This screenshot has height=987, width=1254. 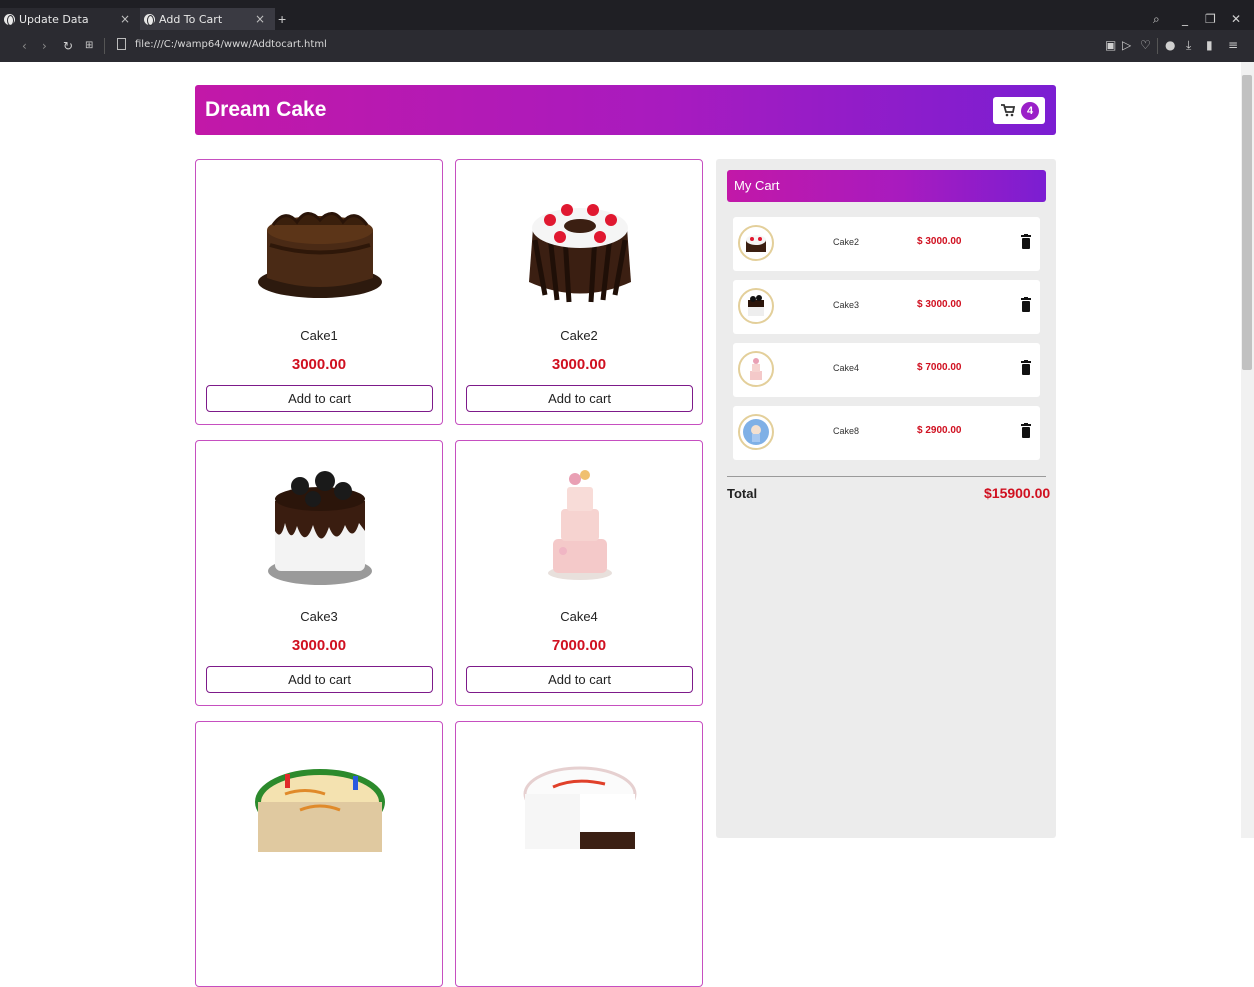 What do you see at coordinates (44, 46) in the screenshot?
I see `forward-icon: ›` at bounding box center [44, 46].